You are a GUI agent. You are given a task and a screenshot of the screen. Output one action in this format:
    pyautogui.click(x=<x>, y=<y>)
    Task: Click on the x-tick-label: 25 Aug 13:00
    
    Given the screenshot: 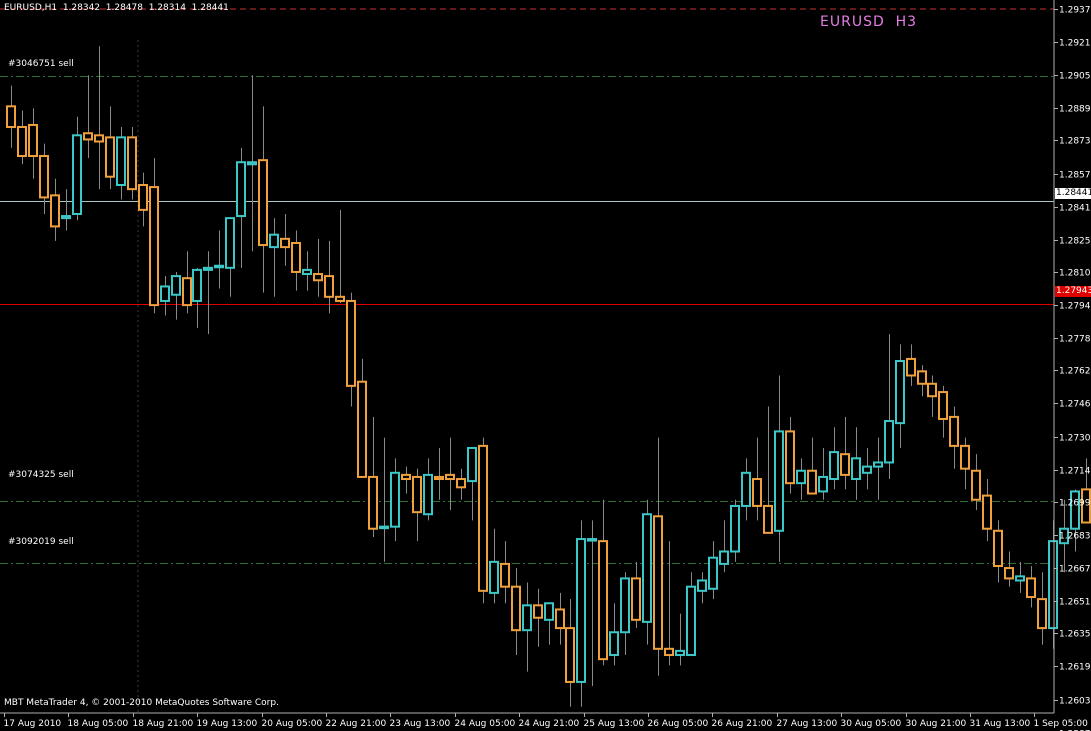 What is the action you would take?
    pyautogui.click(x=614, y=724)
    